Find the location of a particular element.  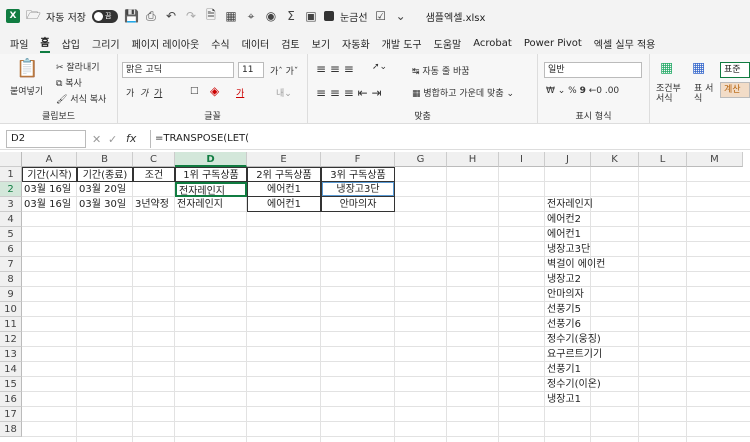

row-header: 11 is located at coordinates (11, 324).